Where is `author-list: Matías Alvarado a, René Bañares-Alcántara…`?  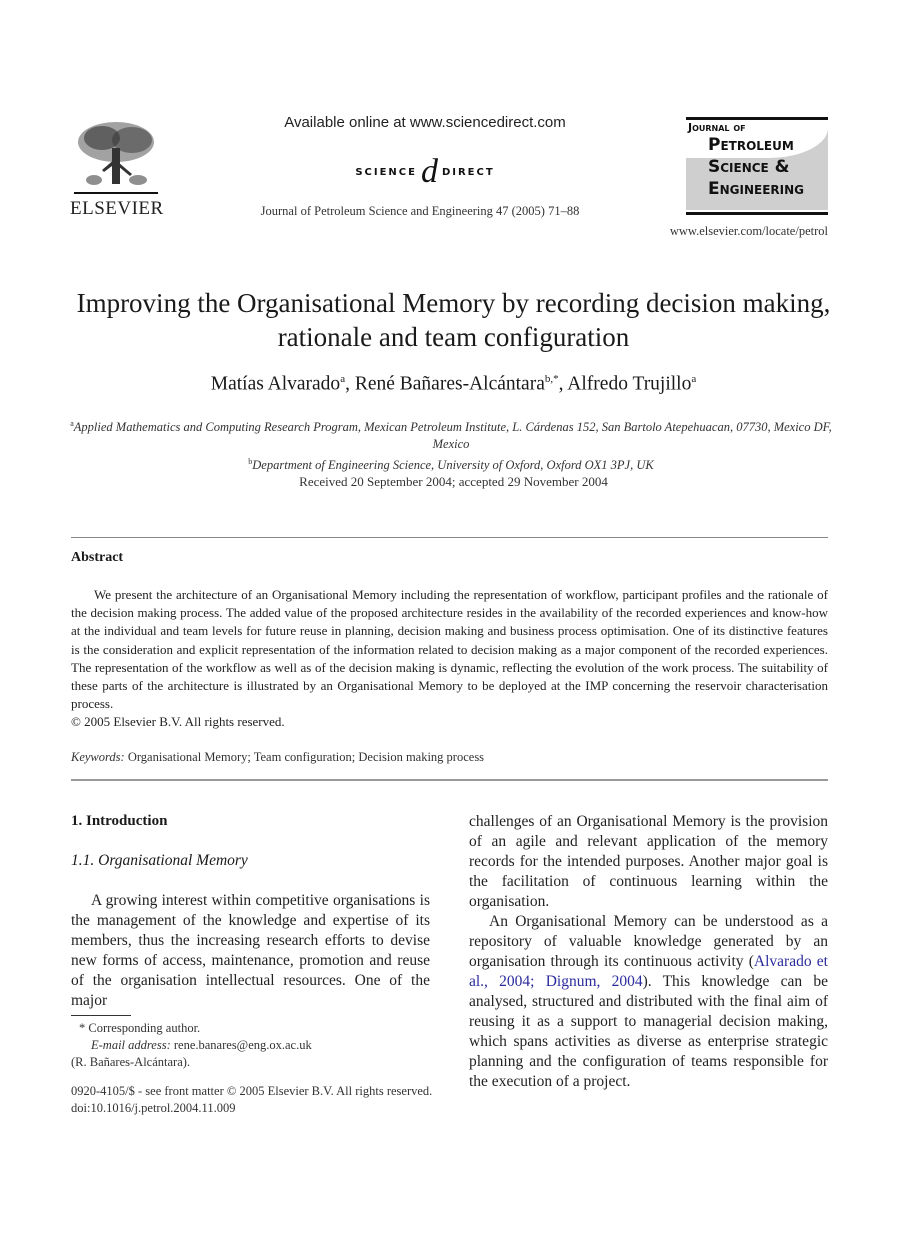
author-list: Matías Alvarado a, René Bañares-Alcántara… is located at coordinates (453, 384).